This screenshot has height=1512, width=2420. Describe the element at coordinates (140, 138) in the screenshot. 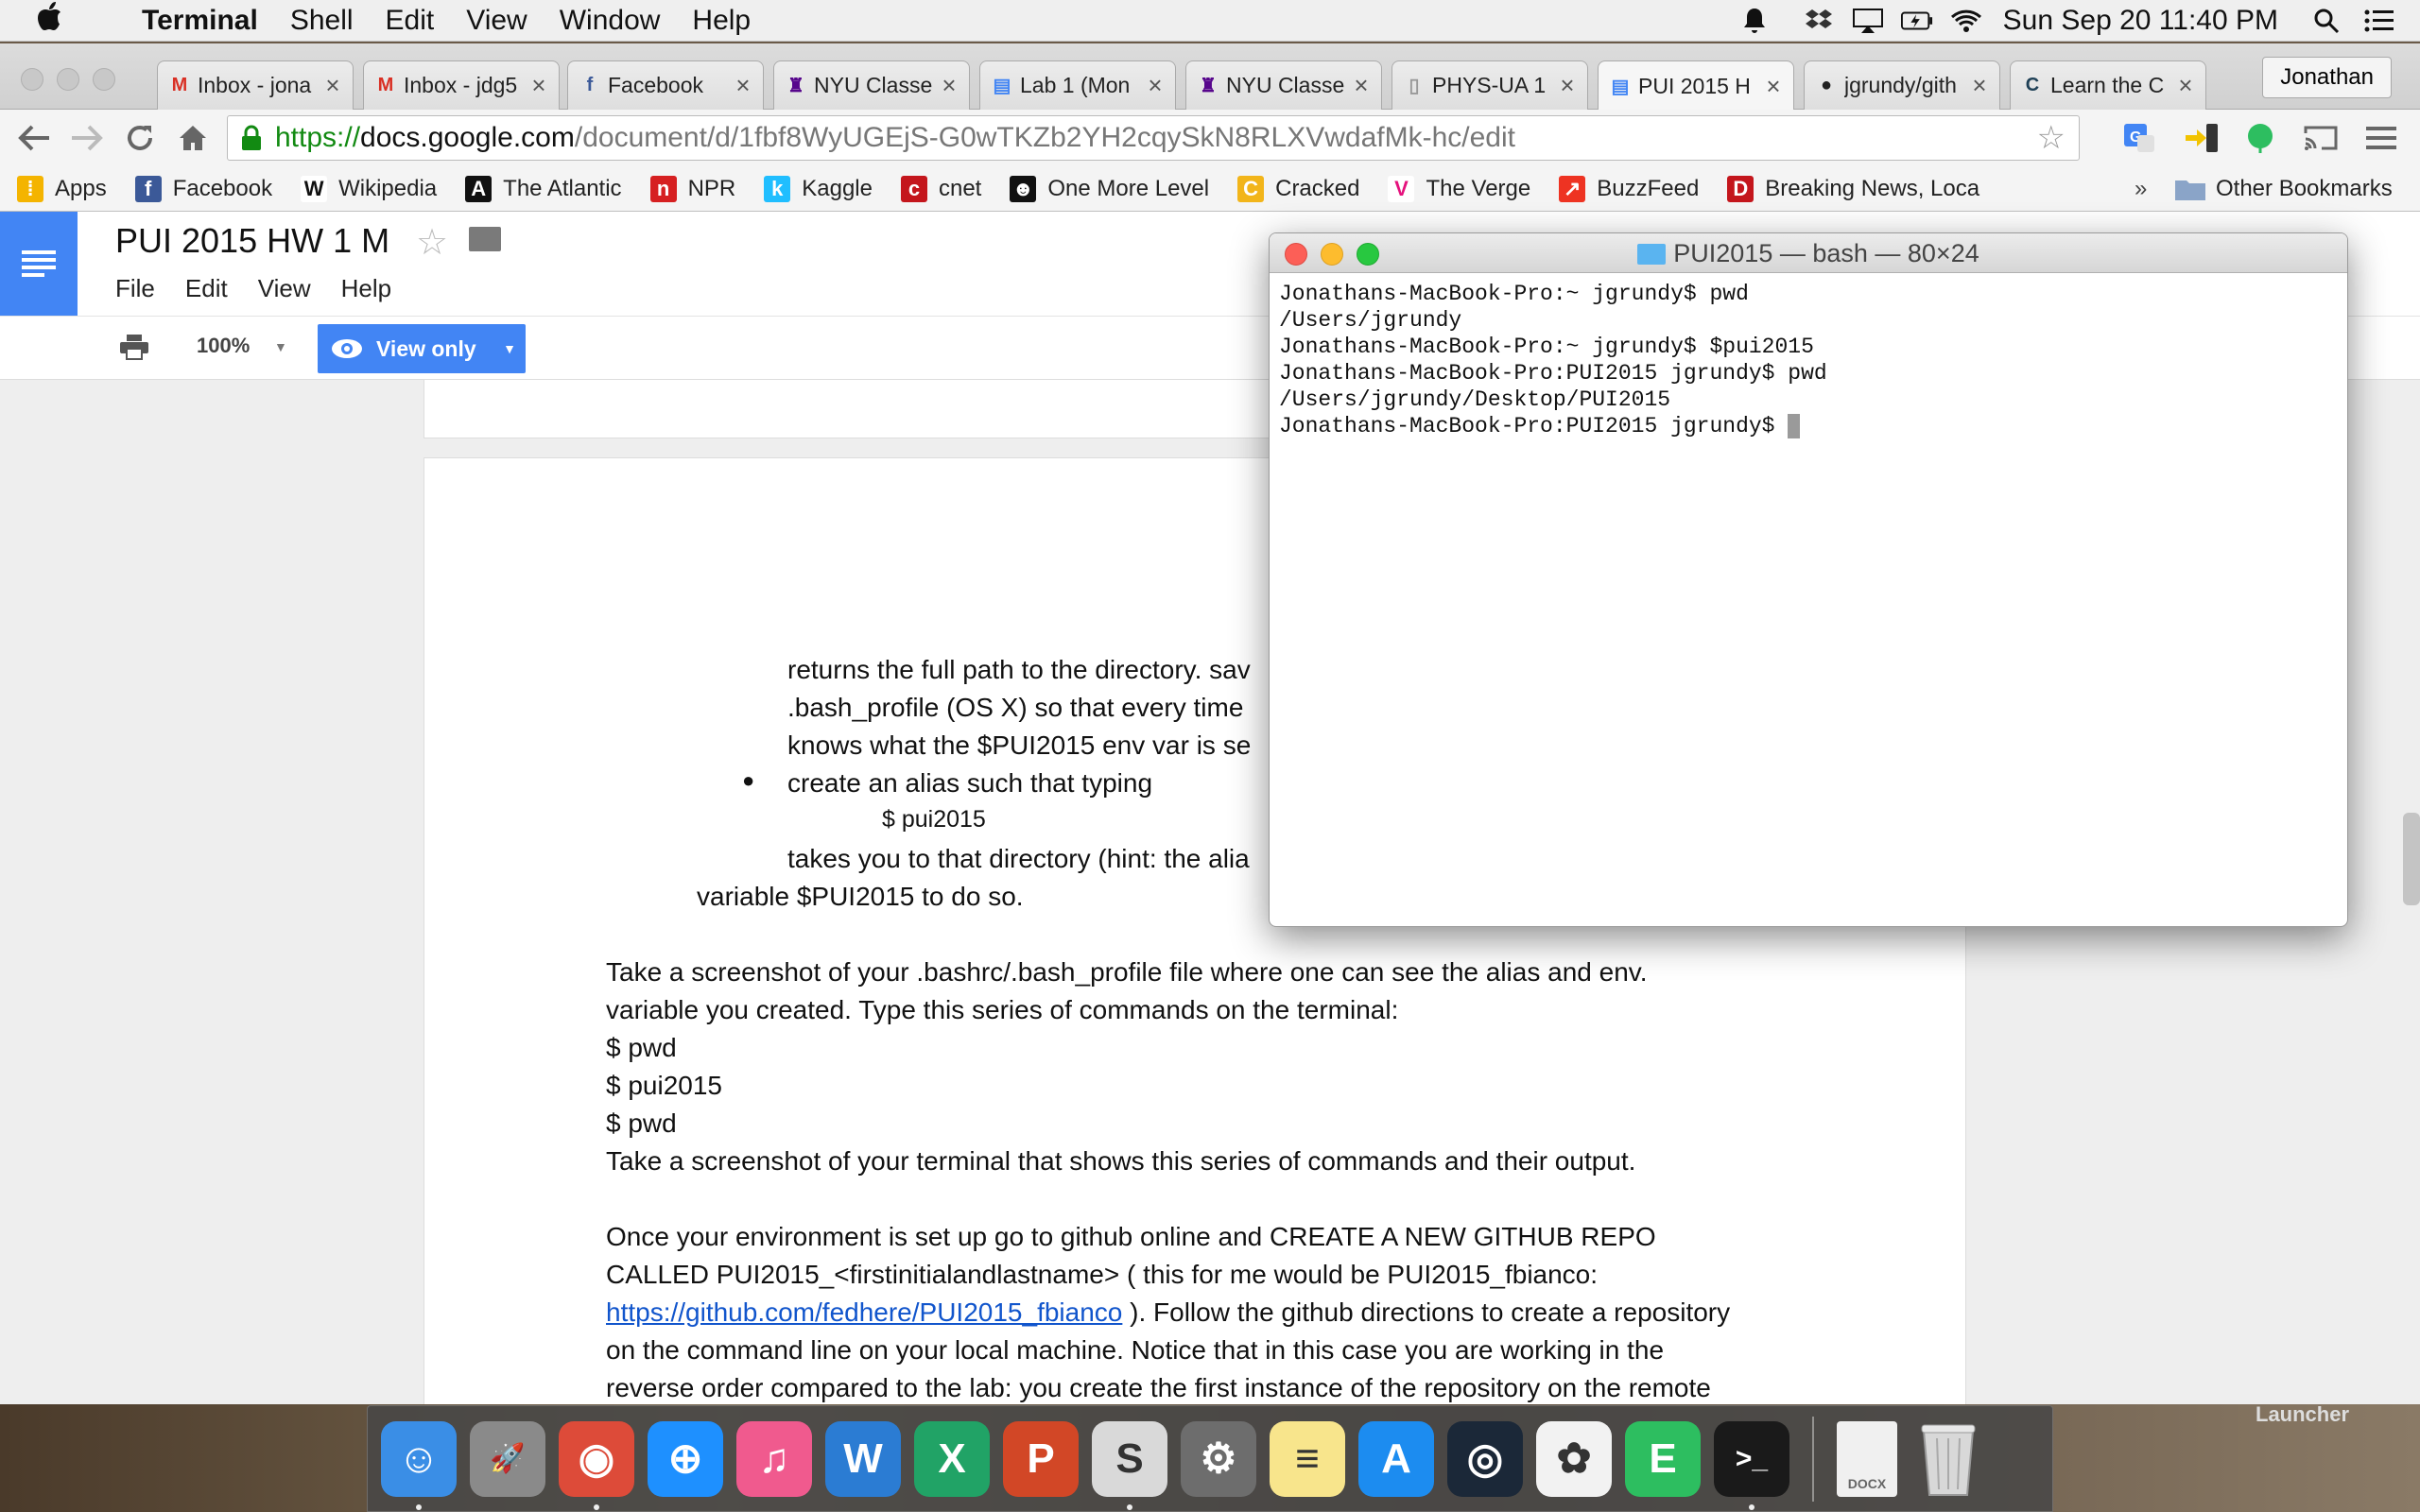

I see `reload-icon` at that location.